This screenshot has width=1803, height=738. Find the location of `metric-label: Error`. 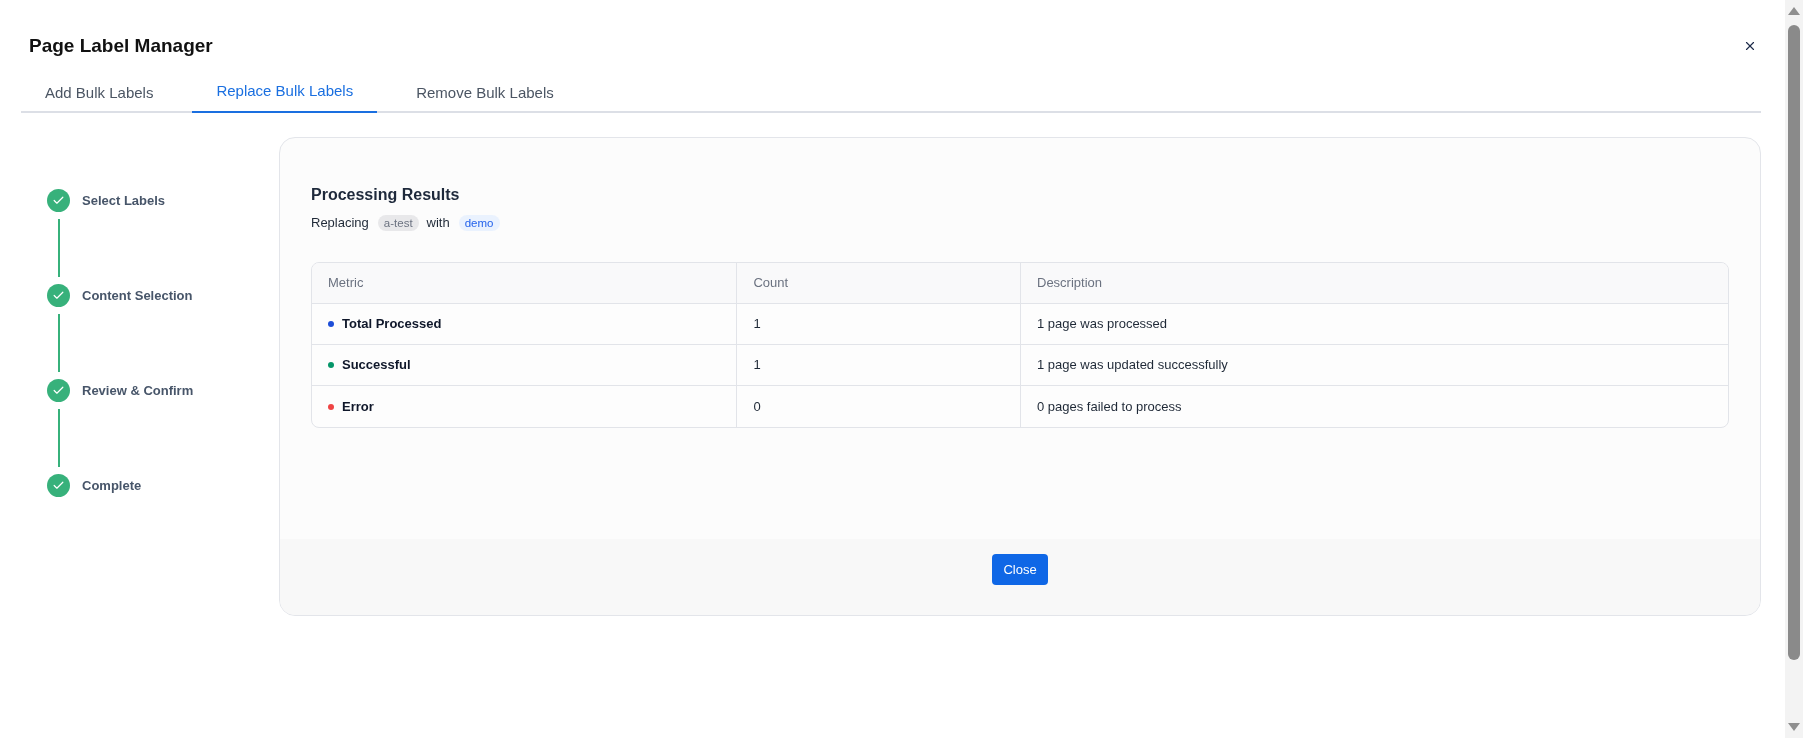

metric-label: Error is located at coordinates (358, 406).